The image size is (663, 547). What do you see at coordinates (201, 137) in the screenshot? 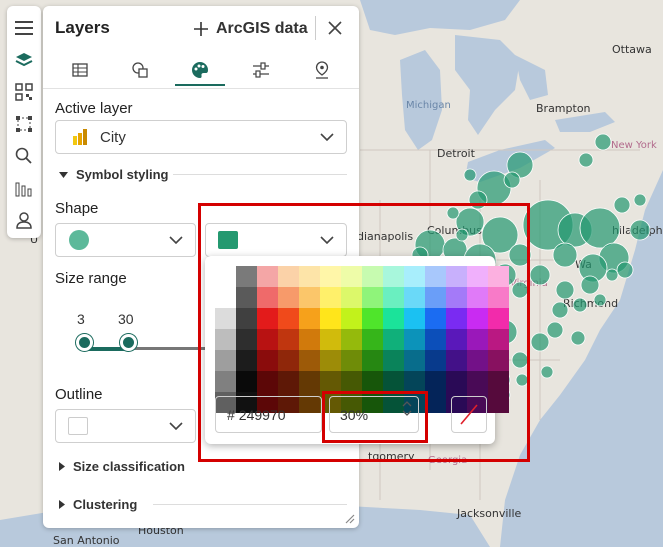
I see `active-layer-dropdown: City` at bounding box center [201, 137].